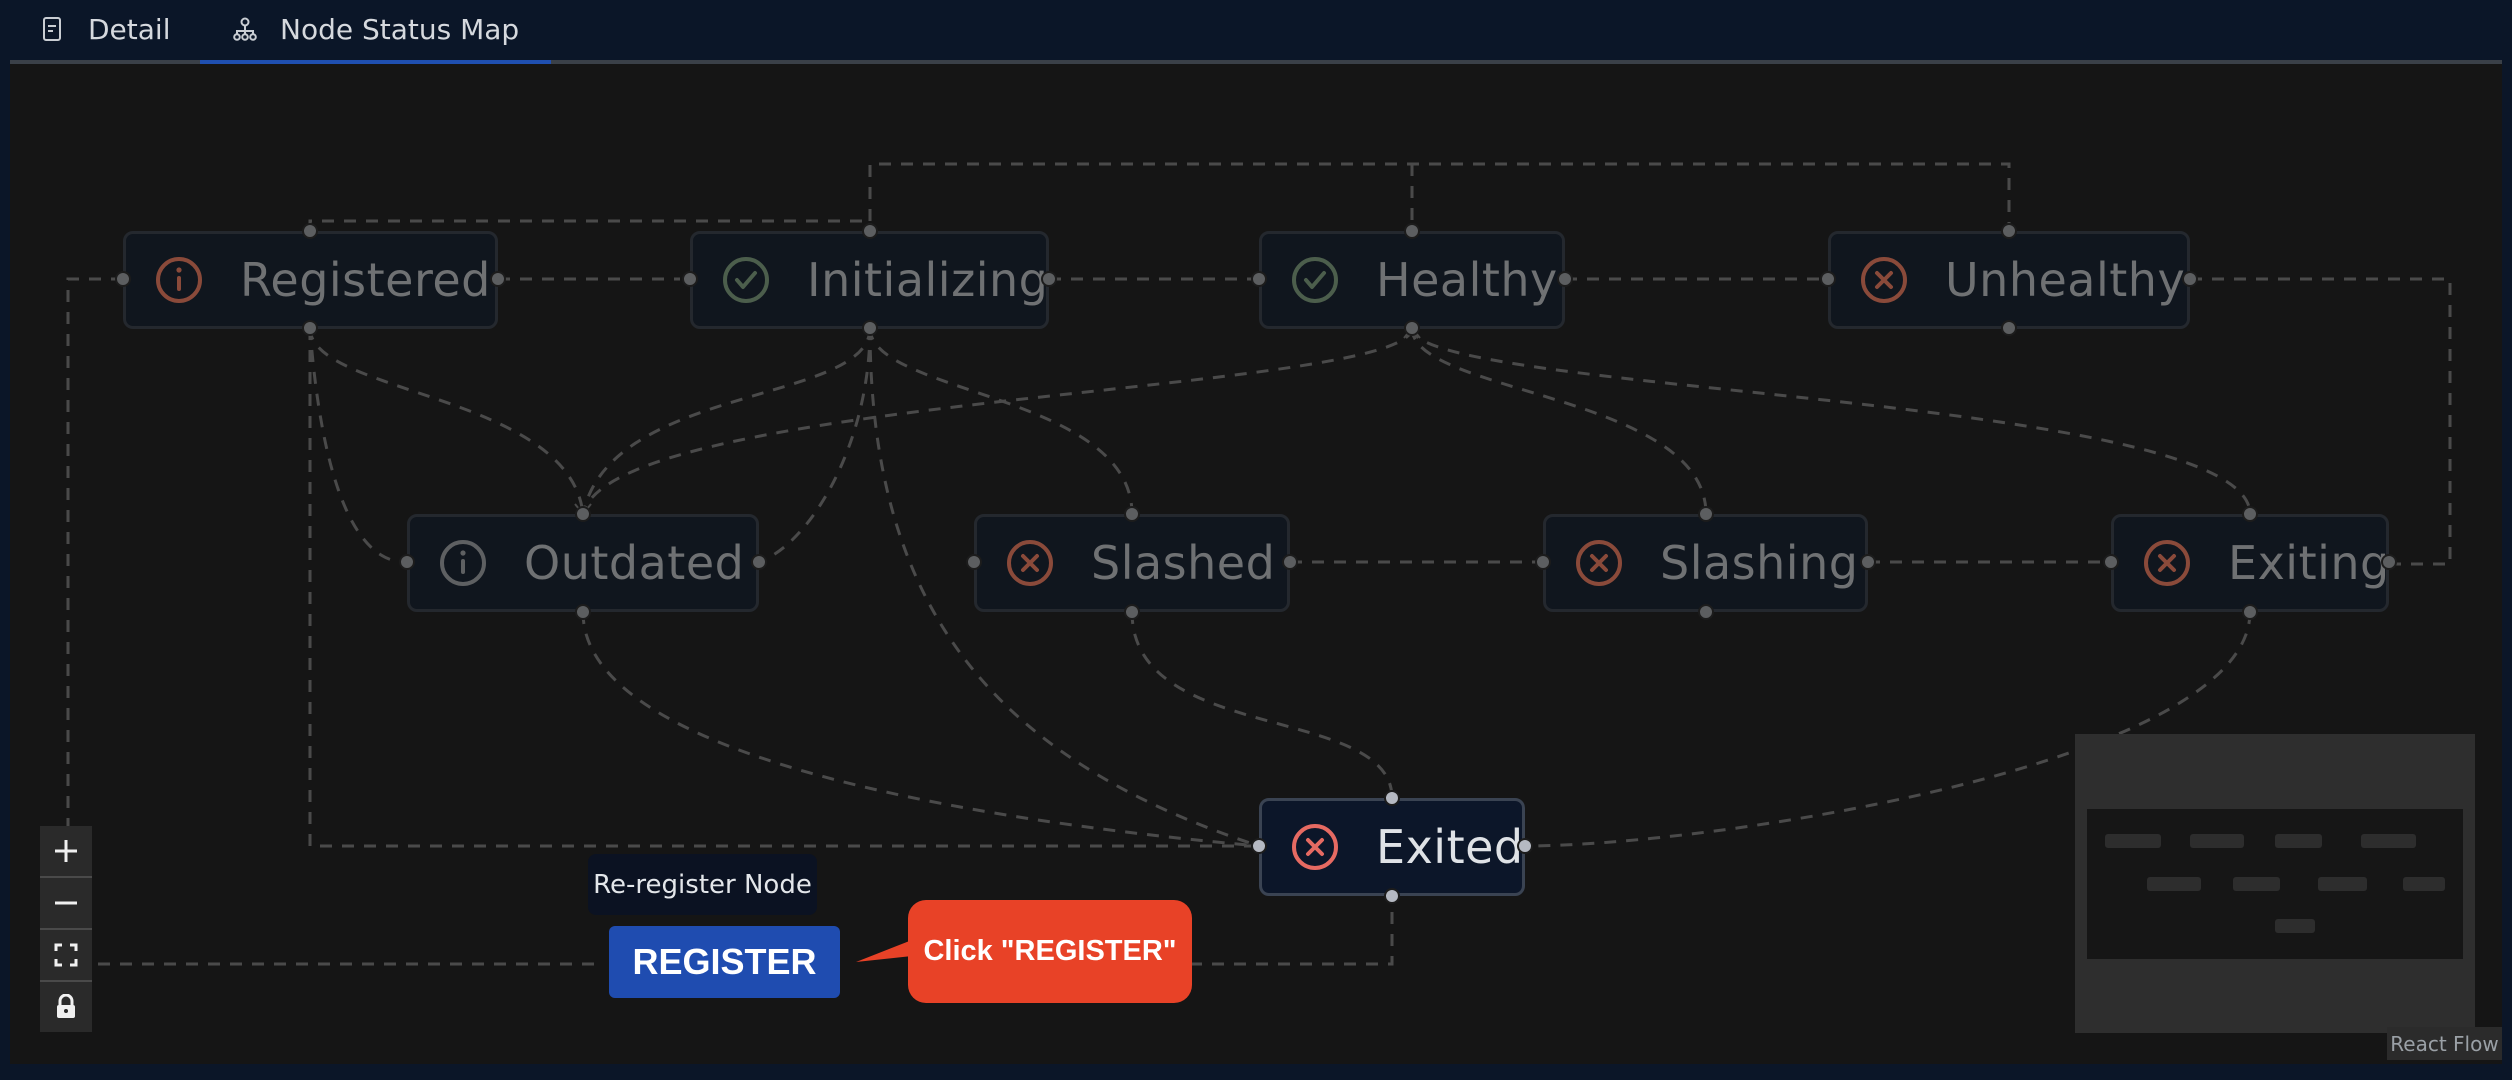 The width and height of the screenshot is (2512, 1080). What do you see at coordinates (446, 421) in the screenshot?
I see `edge-registered-outdated` at bounding box center [446, 421].